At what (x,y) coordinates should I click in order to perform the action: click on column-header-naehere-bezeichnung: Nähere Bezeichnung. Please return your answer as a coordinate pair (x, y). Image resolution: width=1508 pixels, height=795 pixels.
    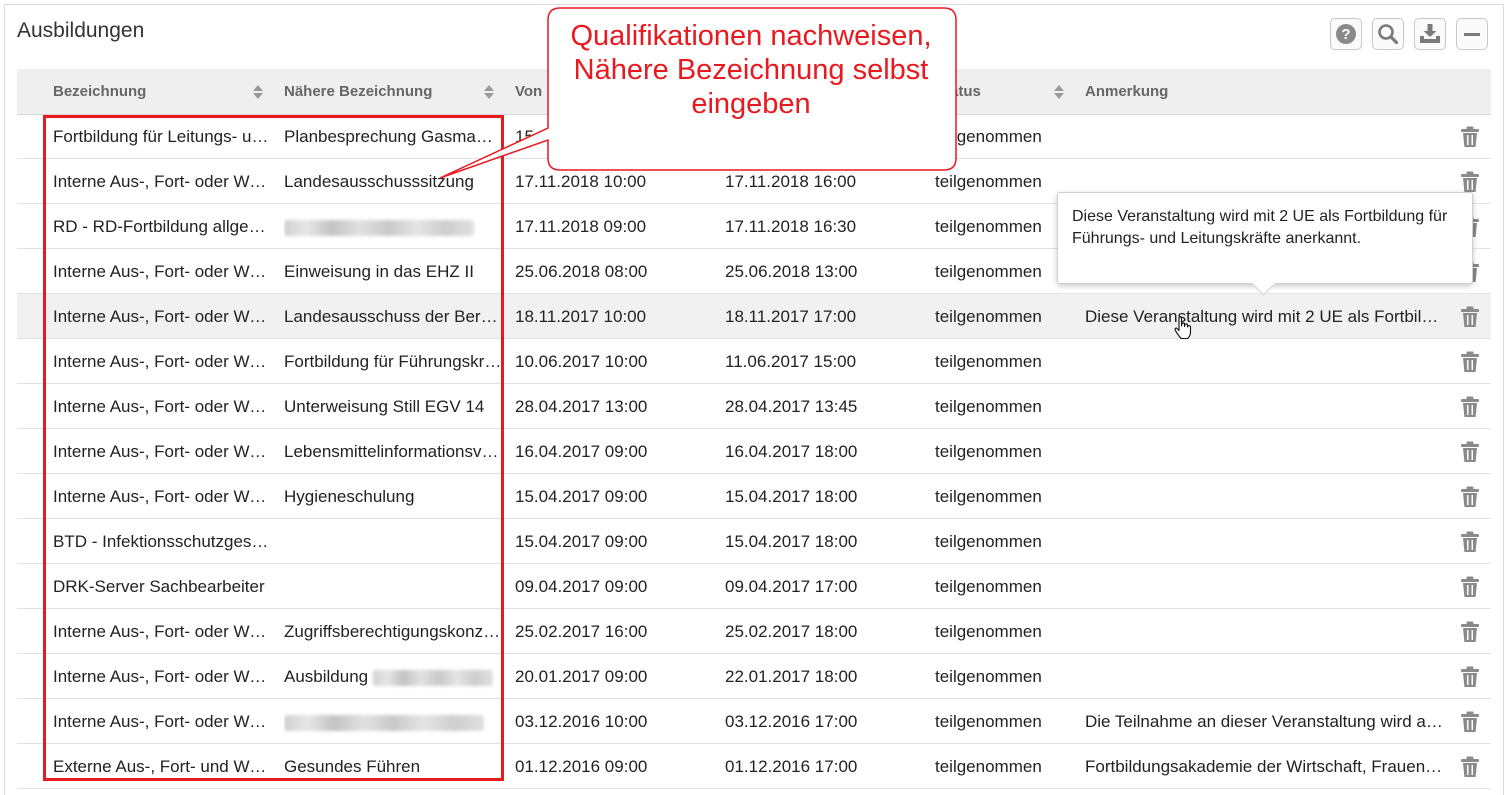
    Looking at the image, I should click on (358, 91).